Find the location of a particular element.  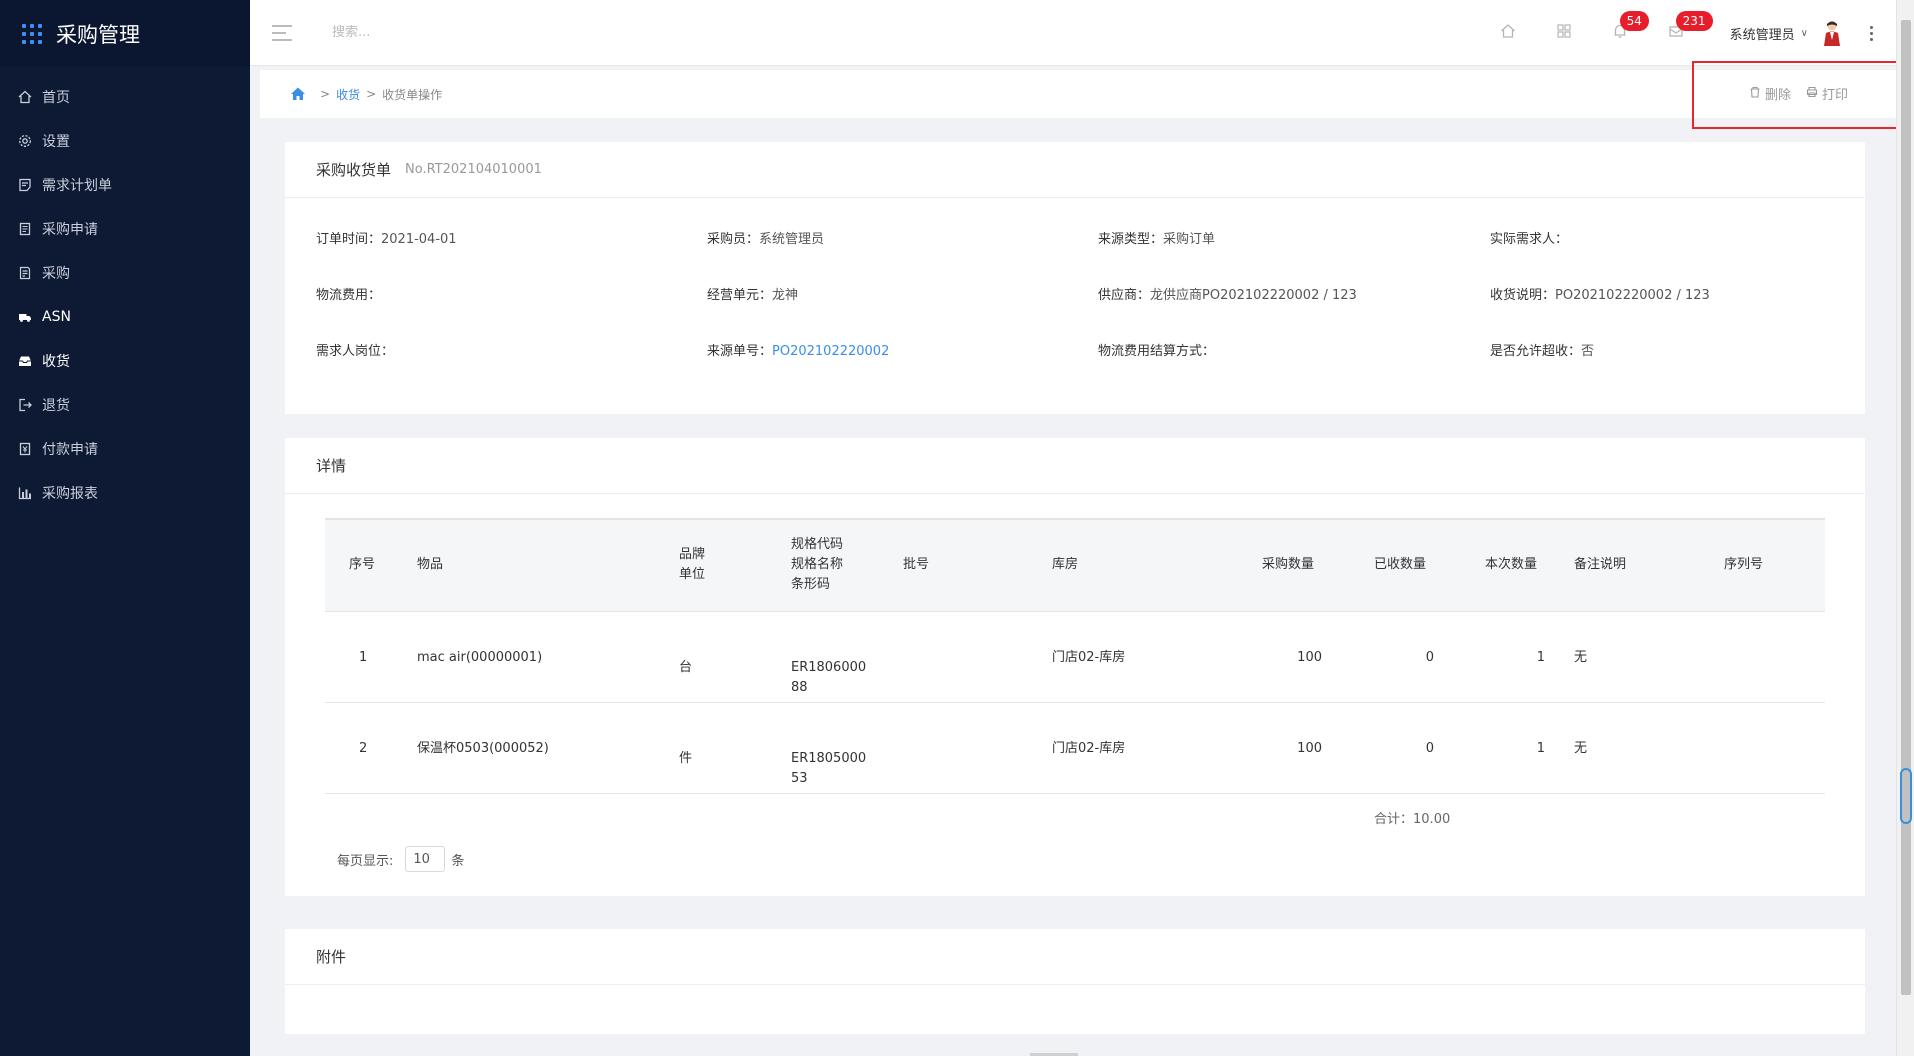

details-card-header: 详情 is located at coordinates (1075, 466).